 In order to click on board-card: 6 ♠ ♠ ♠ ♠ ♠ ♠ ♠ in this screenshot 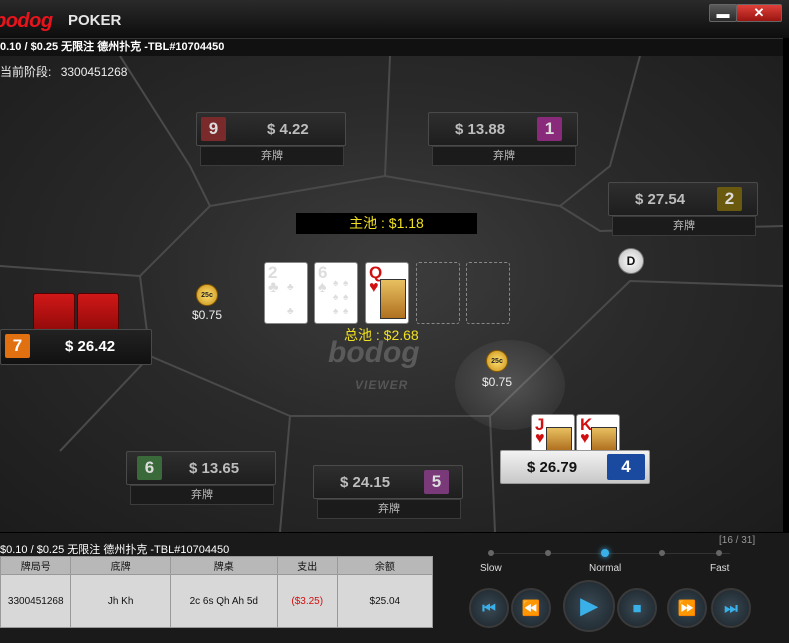, I will do `click(336, 293)`.